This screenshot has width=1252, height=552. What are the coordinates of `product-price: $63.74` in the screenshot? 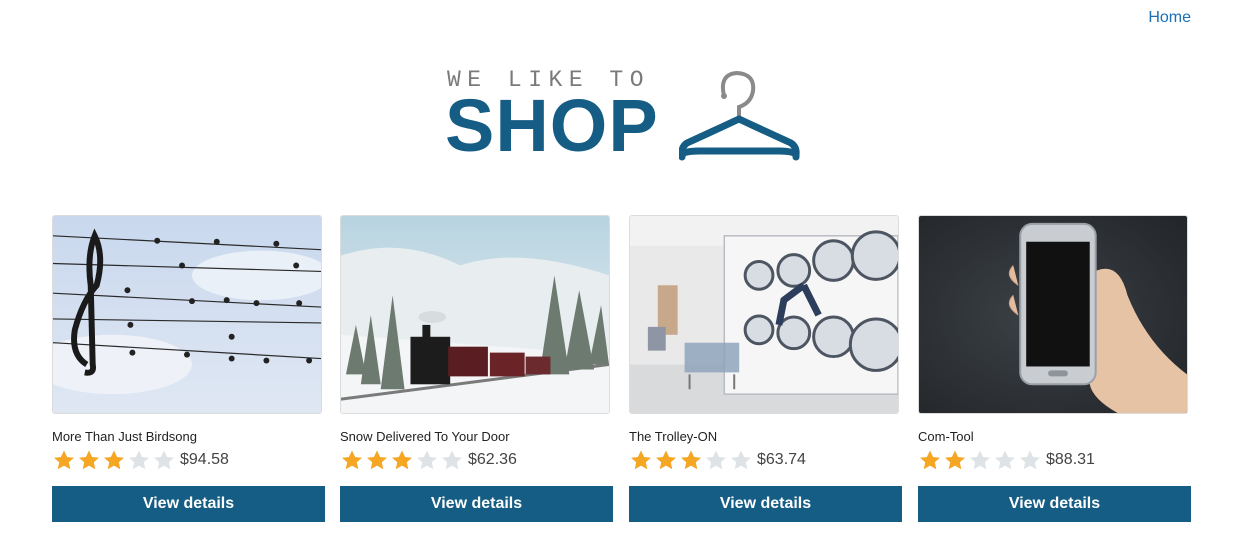 It's located at (781, 459).